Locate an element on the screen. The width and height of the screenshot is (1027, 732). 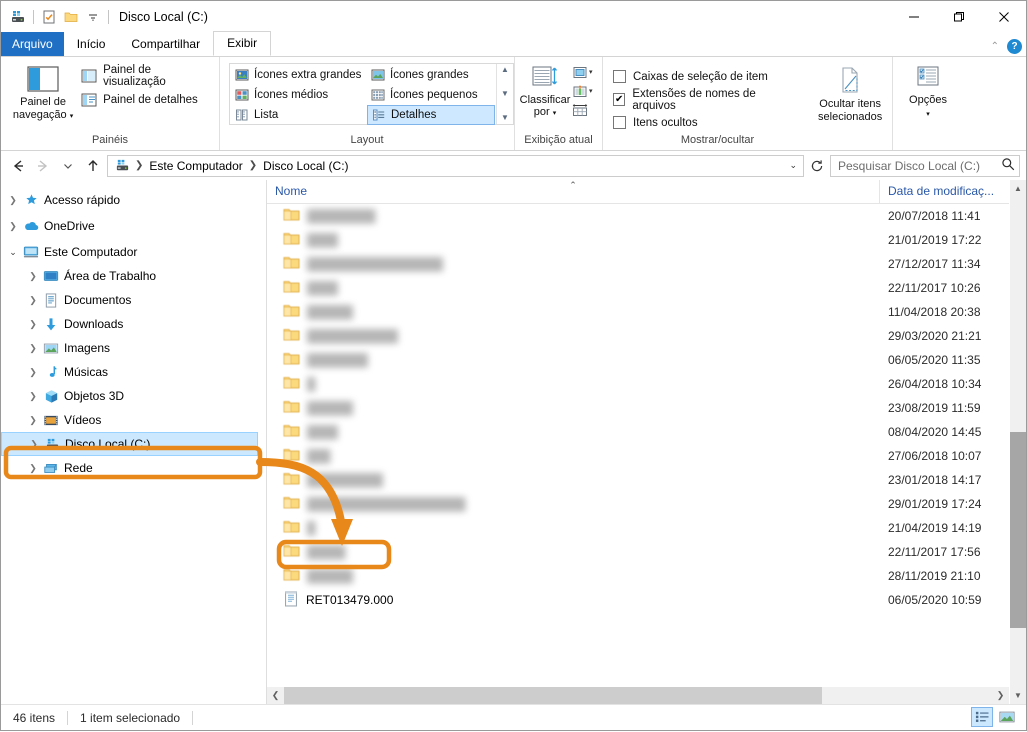
sidebar-item-rede: ❯ Rede is located at coordinates (133, 468).